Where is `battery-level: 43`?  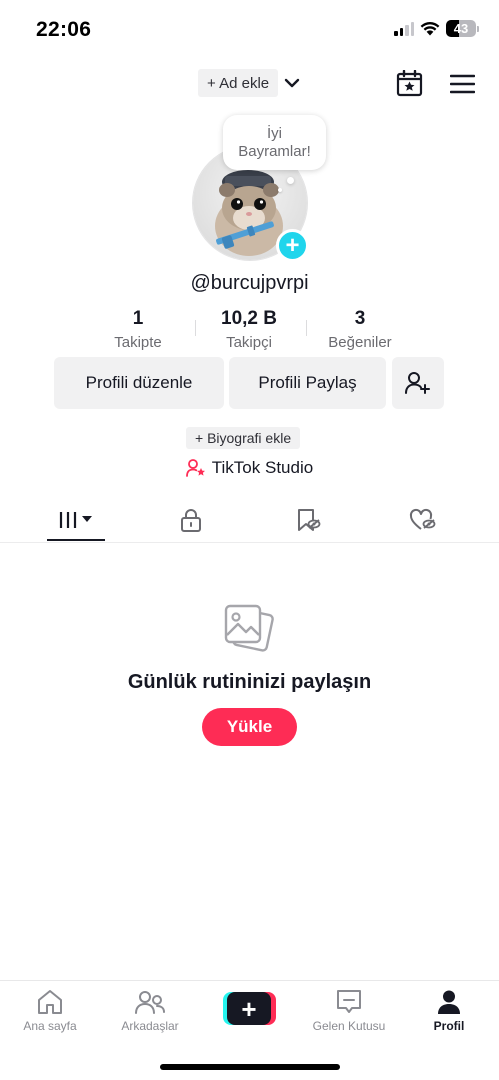
battery-level: 43 is located at coordinates (461, 28).